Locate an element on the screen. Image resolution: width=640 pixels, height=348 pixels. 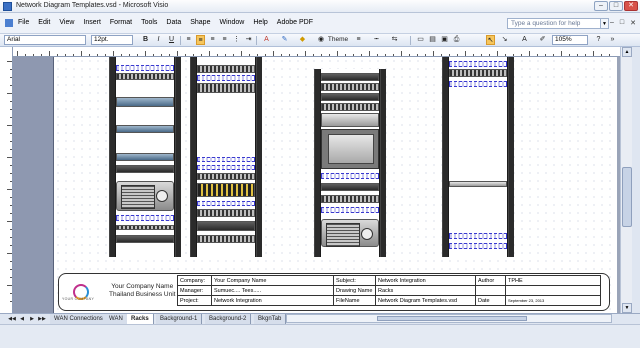
theme-icon: ◉ is located at coordinates (321, 40).